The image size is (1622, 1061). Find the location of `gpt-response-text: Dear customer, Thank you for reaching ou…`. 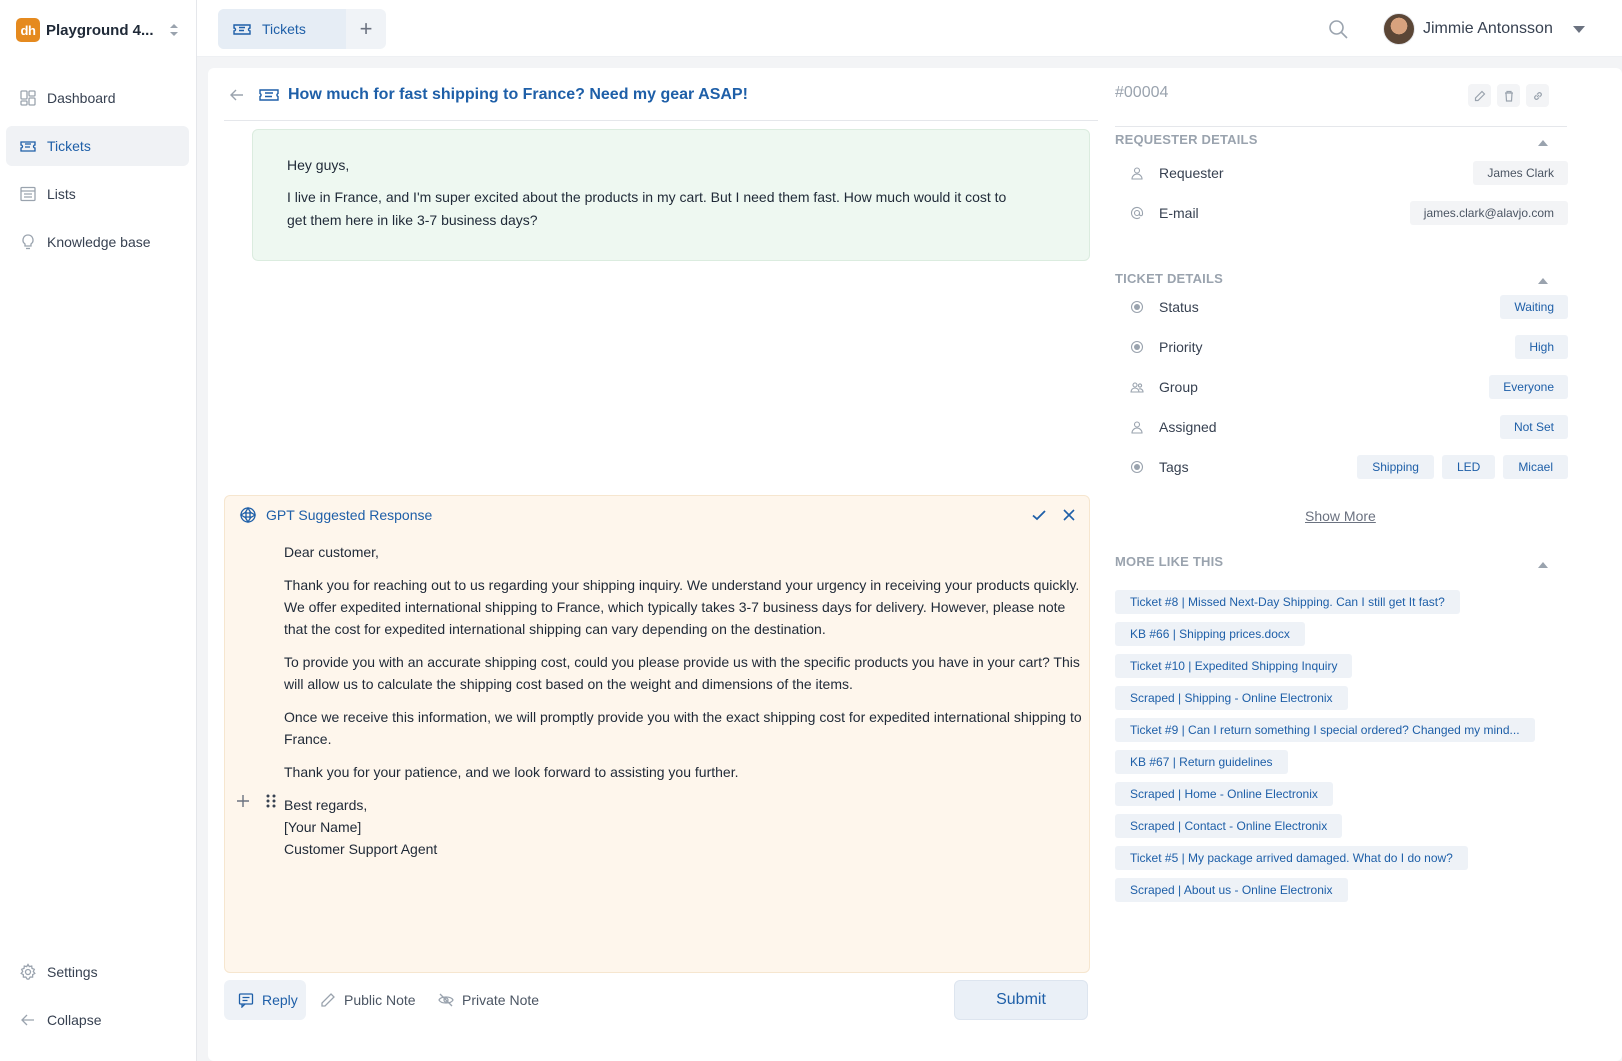

gpt-response-text: Dear customer, Thank you for reaching ou… is located at coordinates (687, 700).